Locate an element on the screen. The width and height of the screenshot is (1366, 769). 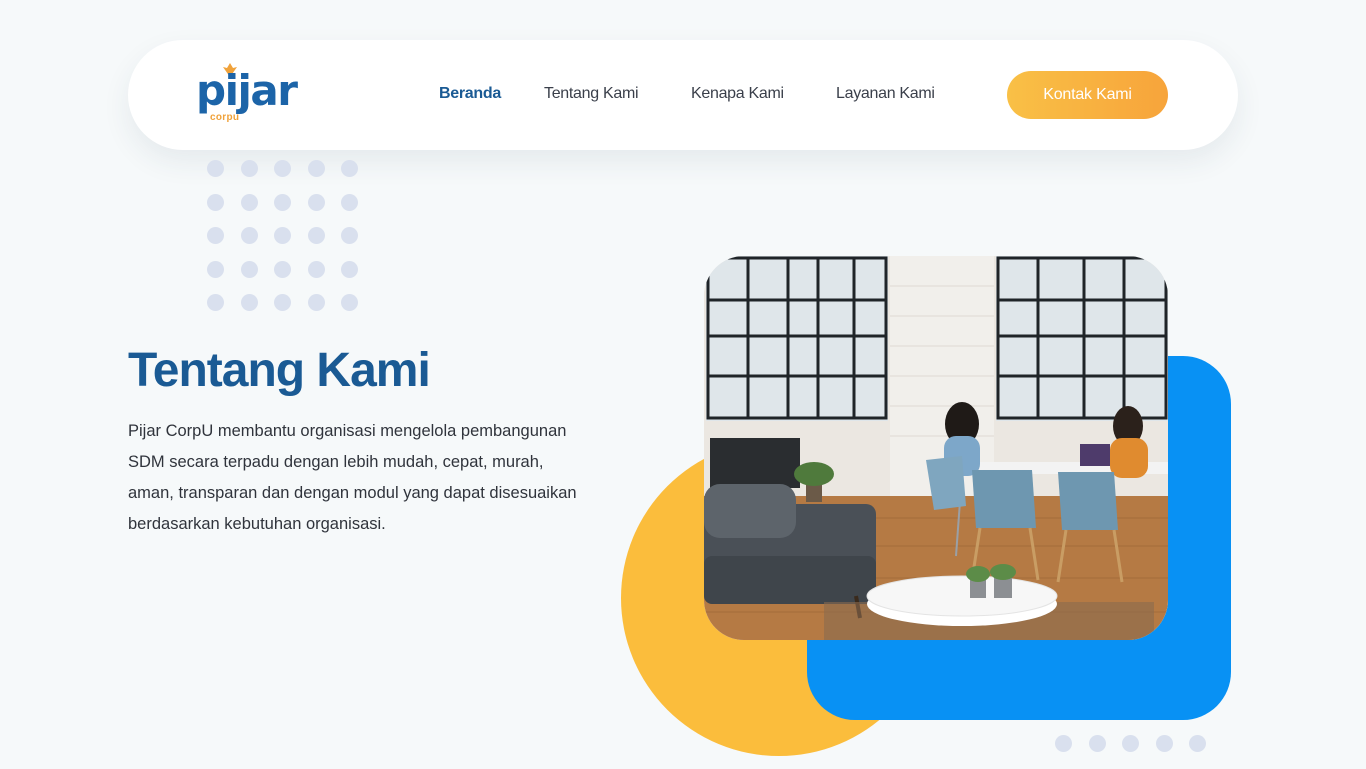
nav-link-tentang-kami: Tentang Kami is located at coordinates (591, 94).